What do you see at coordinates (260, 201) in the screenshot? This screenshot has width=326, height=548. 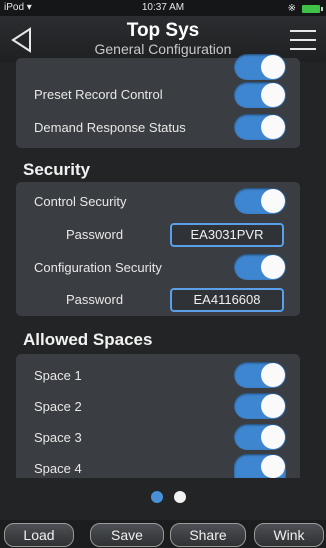 I see `toggle-control-security` at bounding box center [260, 201].